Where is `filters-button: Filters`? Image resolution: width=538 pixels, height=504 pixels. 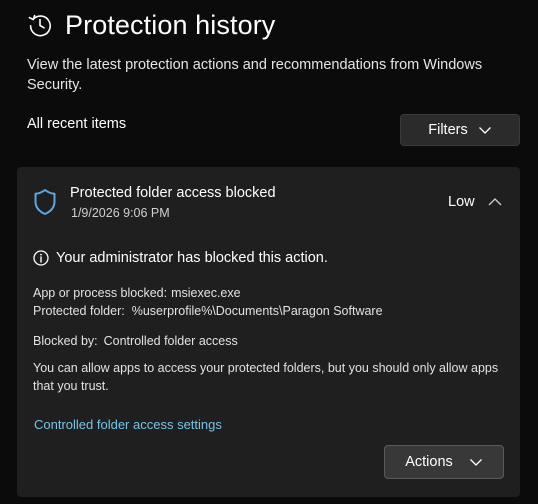
filters-button: Filters is located at coordinates (460, 130).